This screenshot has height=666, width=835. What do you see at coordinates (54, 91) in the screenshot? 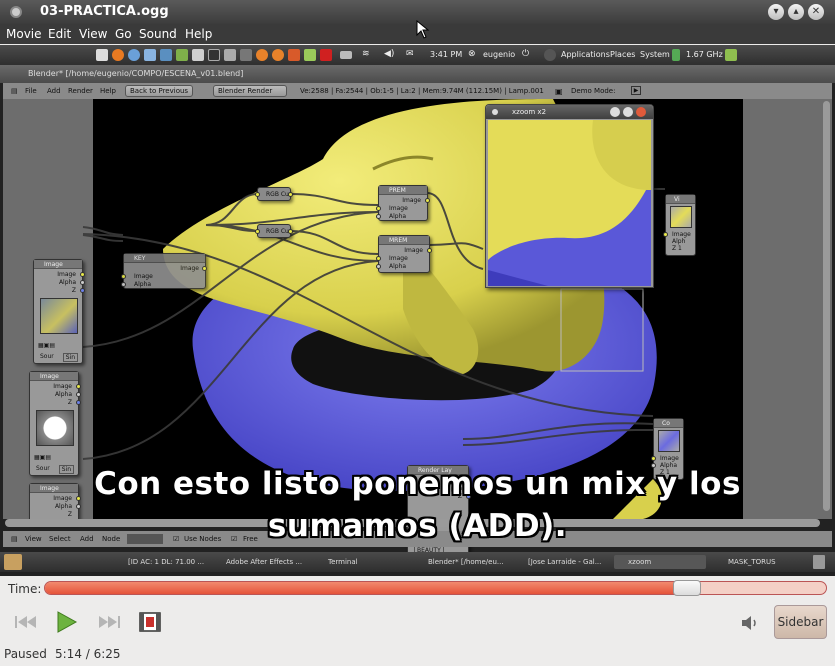
I see `blender-menu-add: Add` at bounding box center [54, 91].